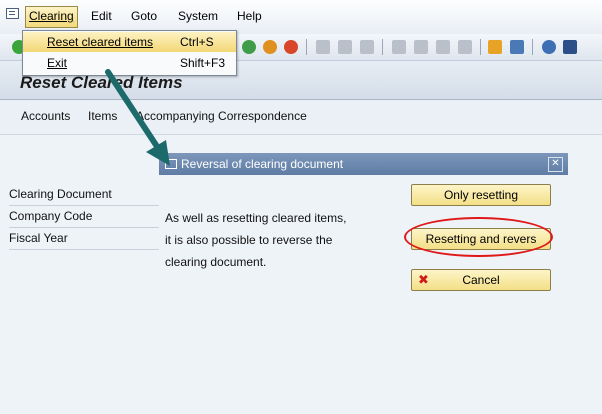 This screenshot has width=602, height=414. I want to click on annotation-arrow-icon, so click(137, 117).